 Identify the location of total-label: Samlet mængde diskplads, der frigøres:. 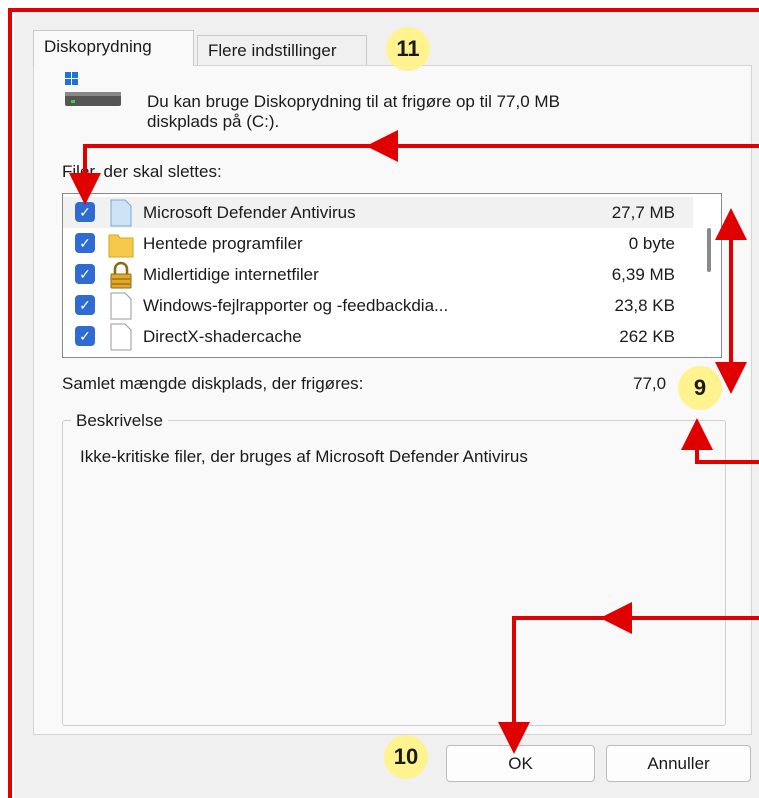
(213, 383).